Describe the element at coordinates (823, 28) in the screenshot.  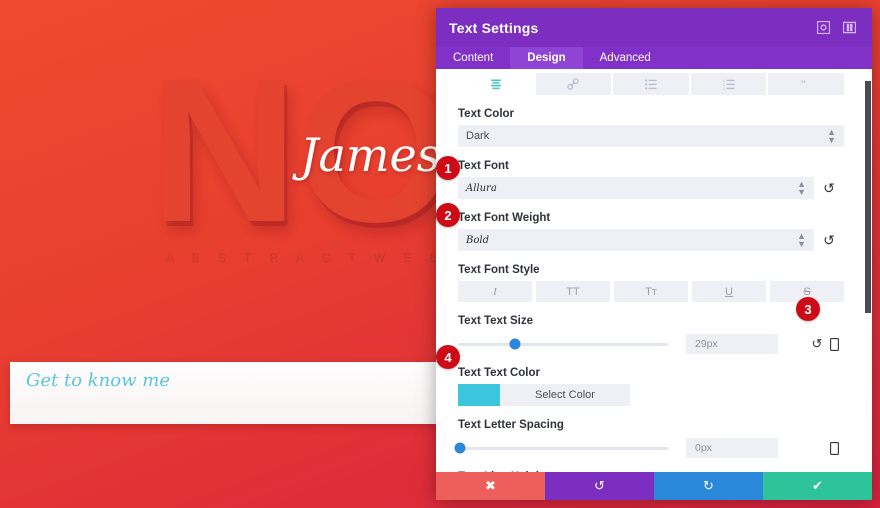
I see `fullscreen-icon` at that location.